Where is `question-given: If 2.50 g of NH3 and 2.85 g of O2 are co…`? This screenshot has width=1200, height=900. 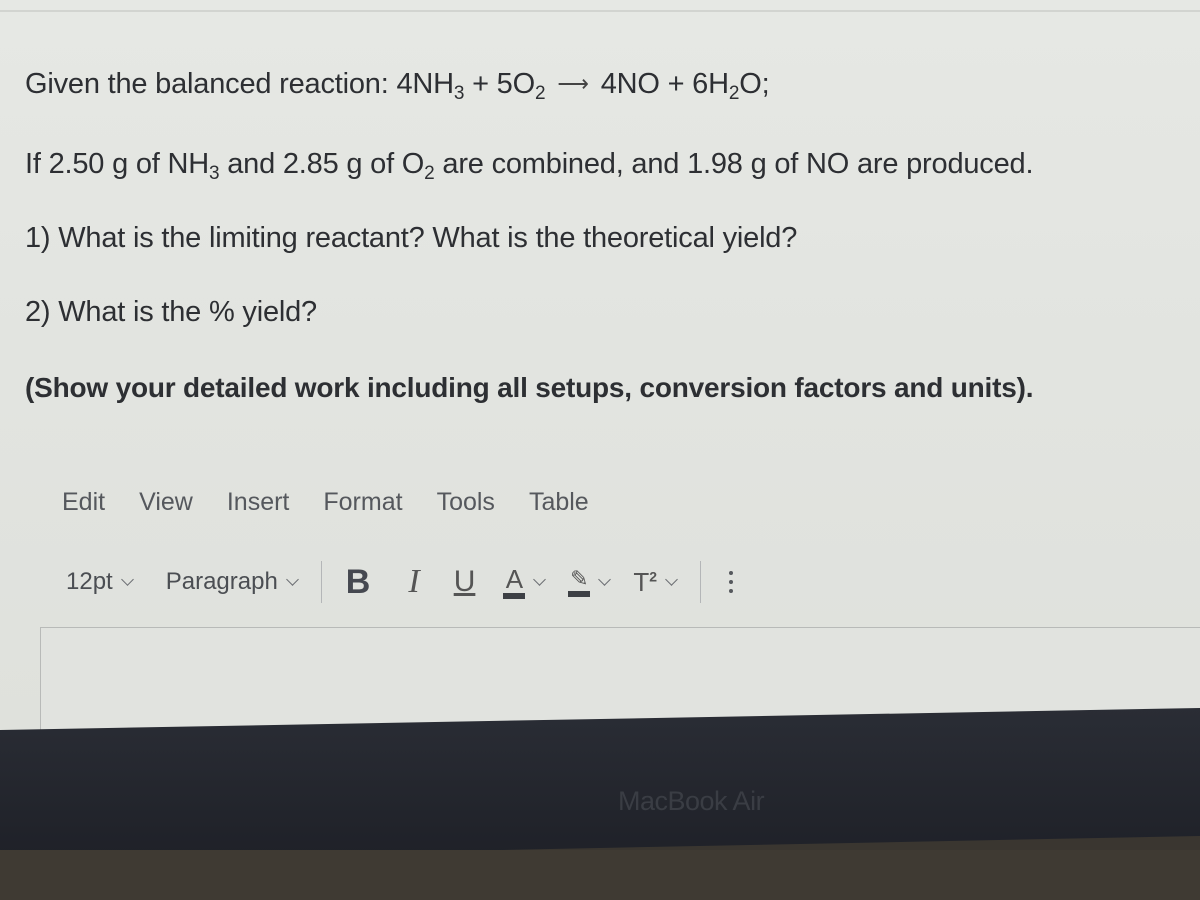 question-given: If 2.50 g of NH3 and 2.85 g of O2 are co… is located at coordinates (529, 166).